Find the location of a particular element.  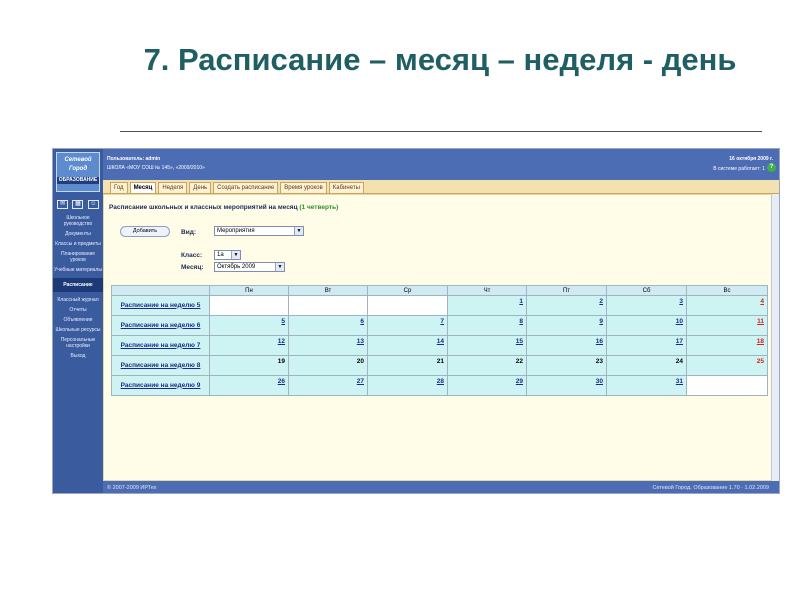

week-schedule-link: Расписание на неделю 5 is located at coordinates (160, 305).